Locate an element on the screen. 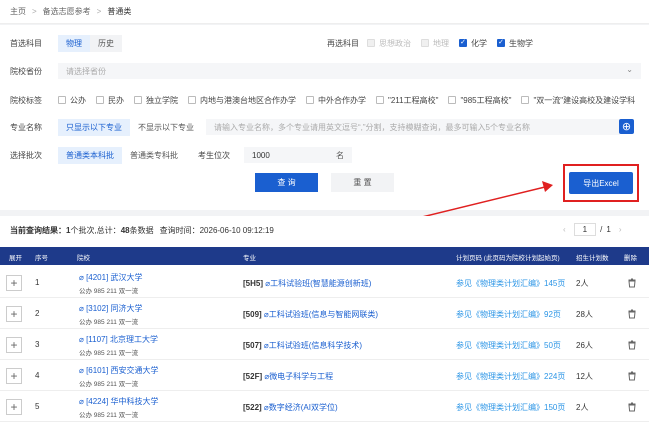 Image resolution: width=649 pixels, height=436 pixels. prev-page-icon: ‹ is located at coordinates (564, 229).